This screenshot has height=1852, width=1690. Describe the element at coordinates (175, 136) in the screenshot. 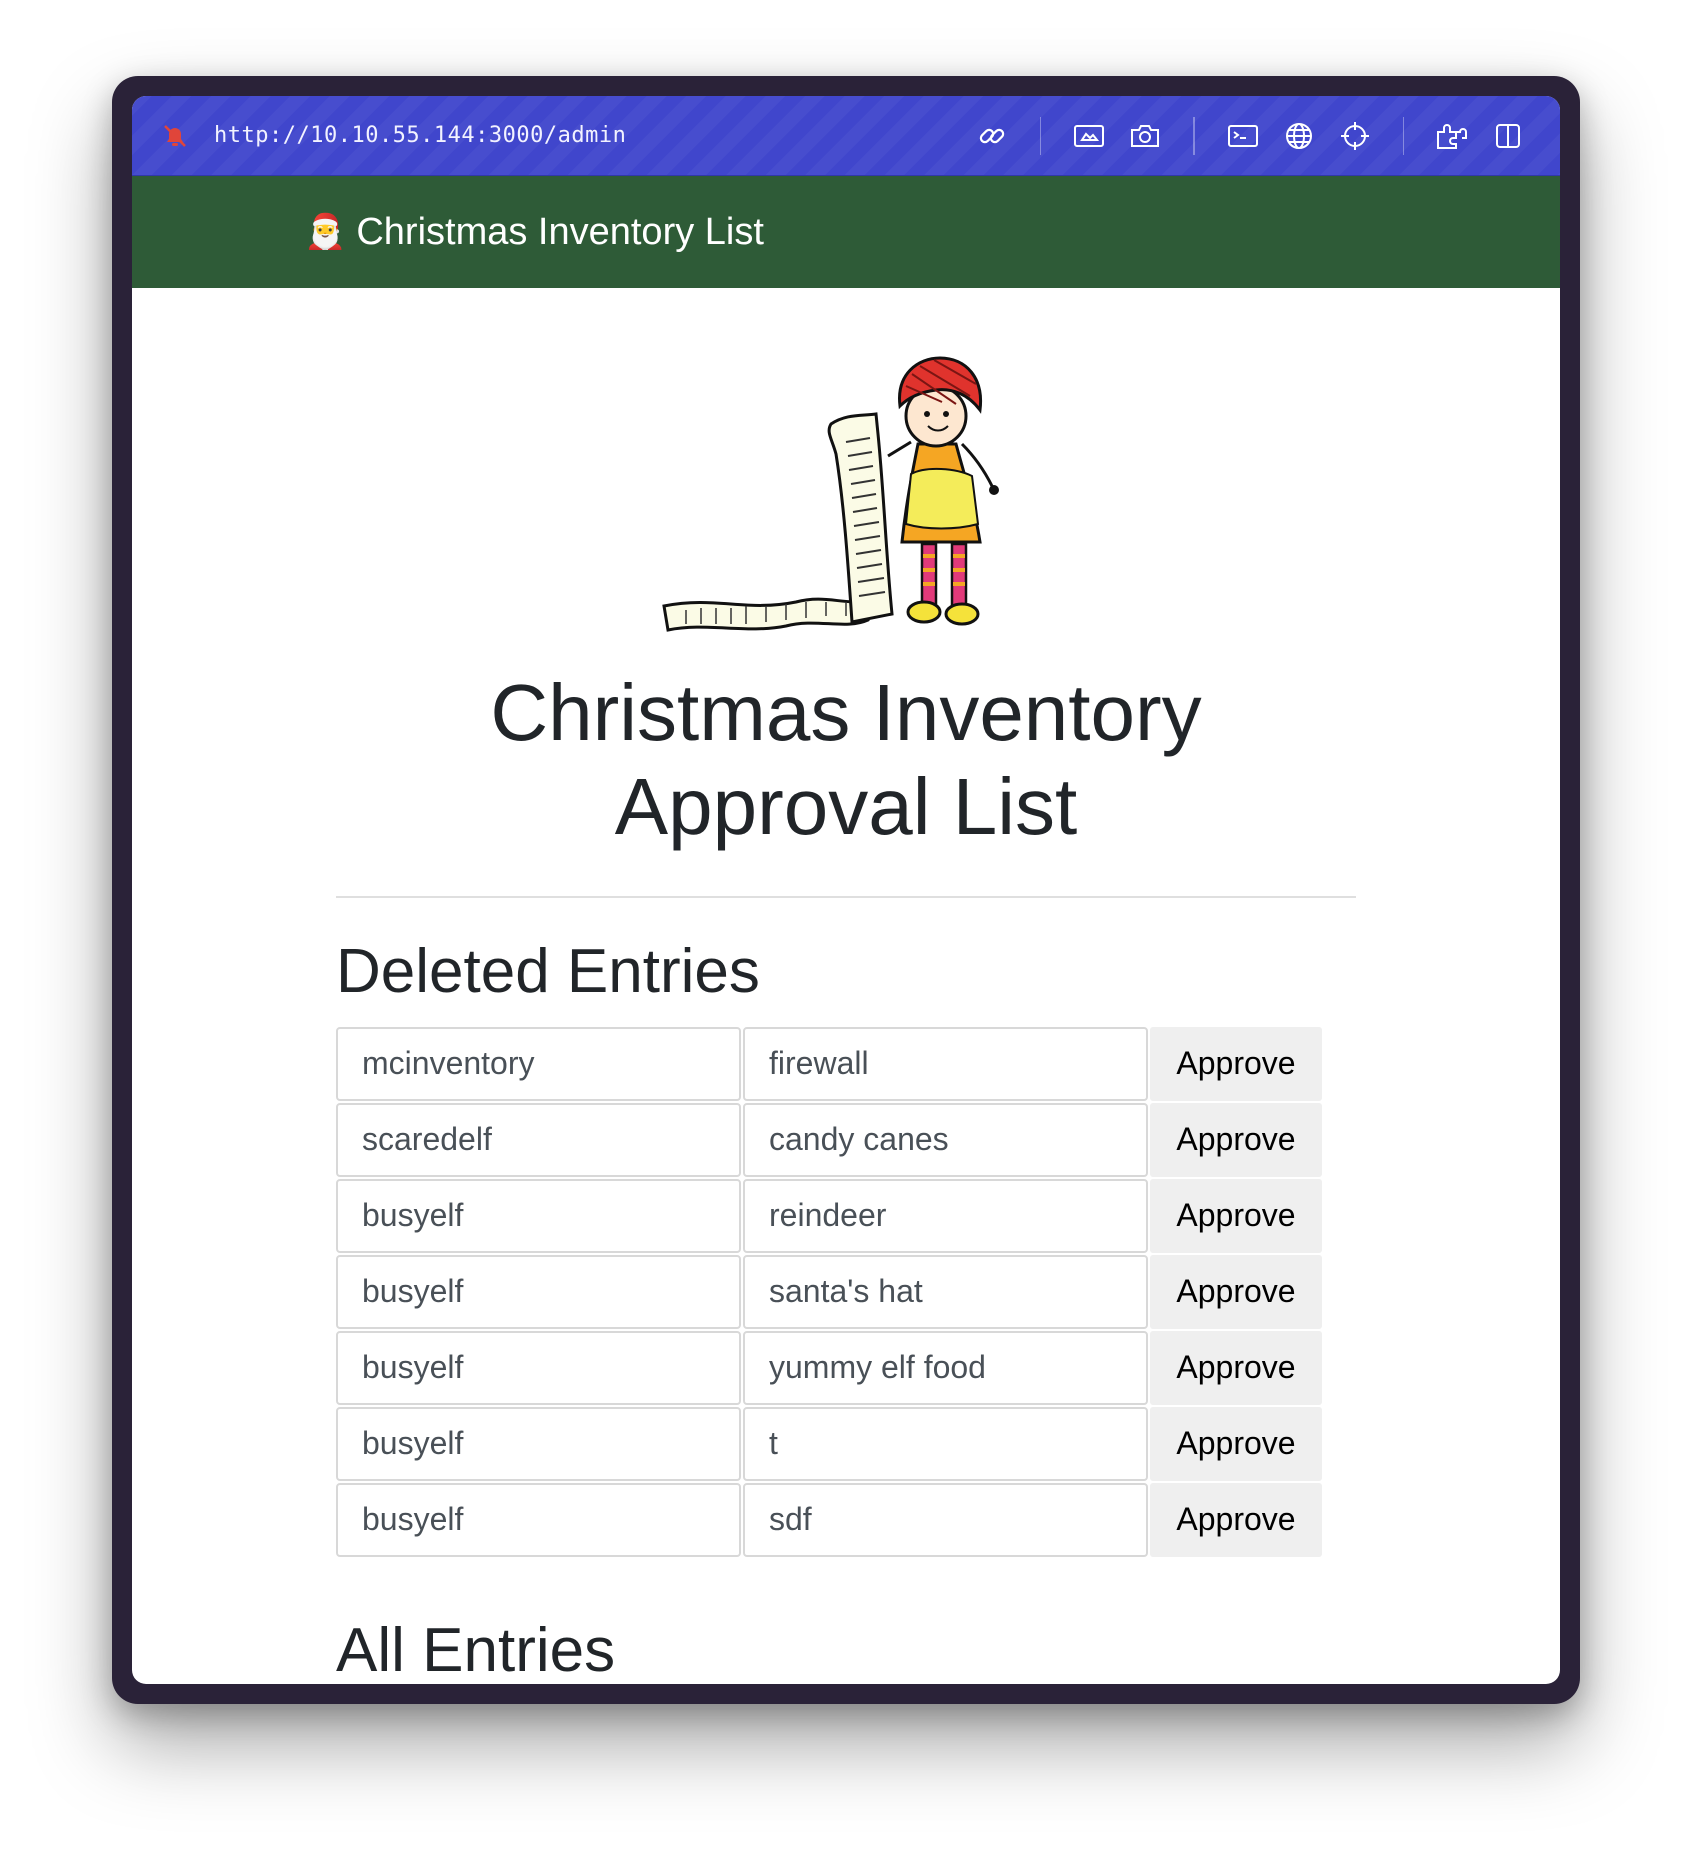

I see `no-bell-icon` at that location.